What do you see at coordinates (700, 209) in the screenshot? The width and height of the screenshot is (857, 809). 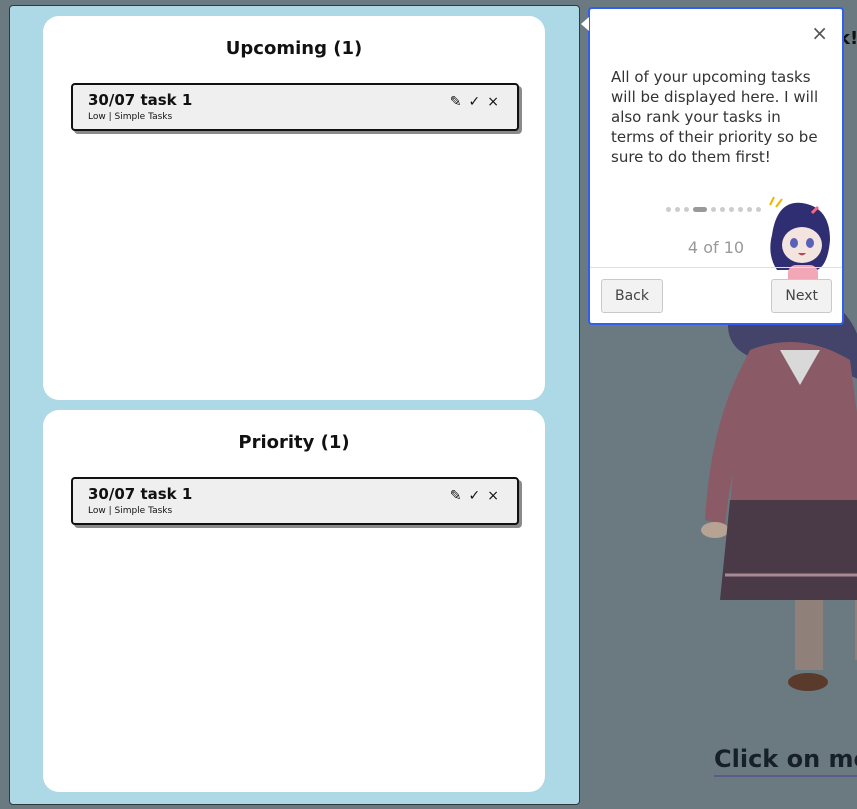 I see `step-dot-active` at bounding box center [700, 209].